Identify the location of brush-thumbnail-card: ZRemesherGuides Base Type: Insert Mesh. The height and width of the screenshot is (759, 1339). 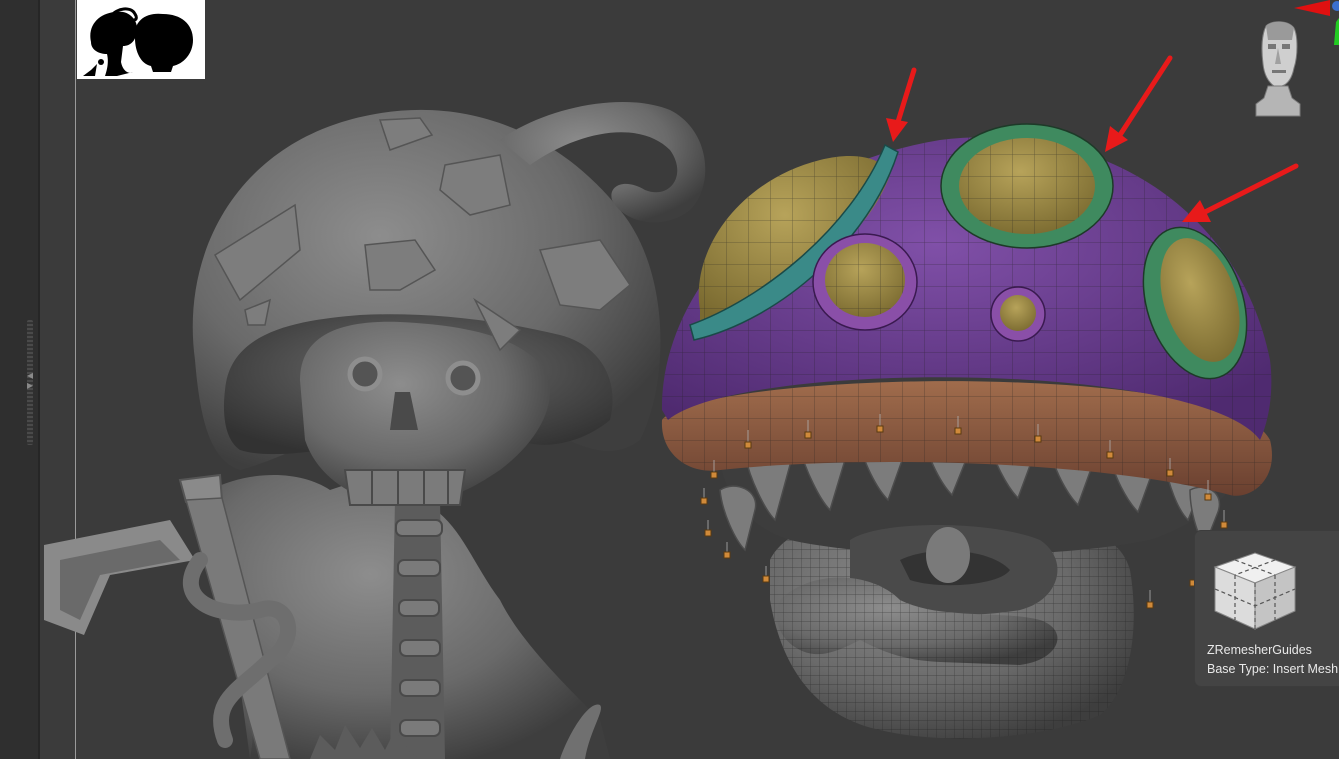
(1267, 608).